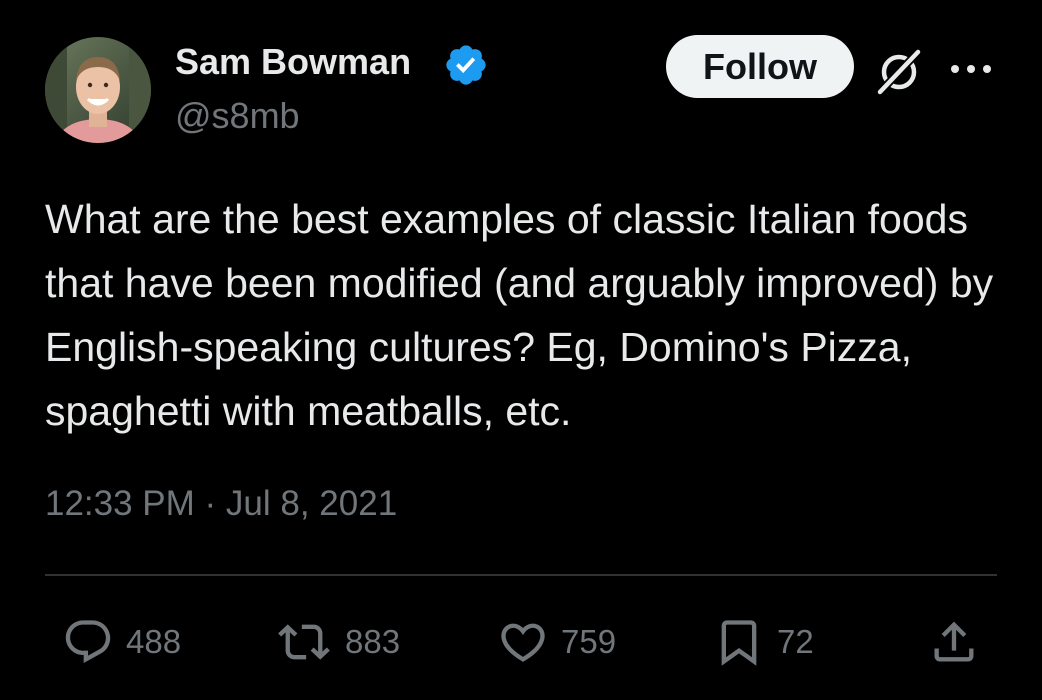  What do you see at coordinates (589, 641) in the screenshot?
I see `like-count: 759` at bounding box center [589, 641].